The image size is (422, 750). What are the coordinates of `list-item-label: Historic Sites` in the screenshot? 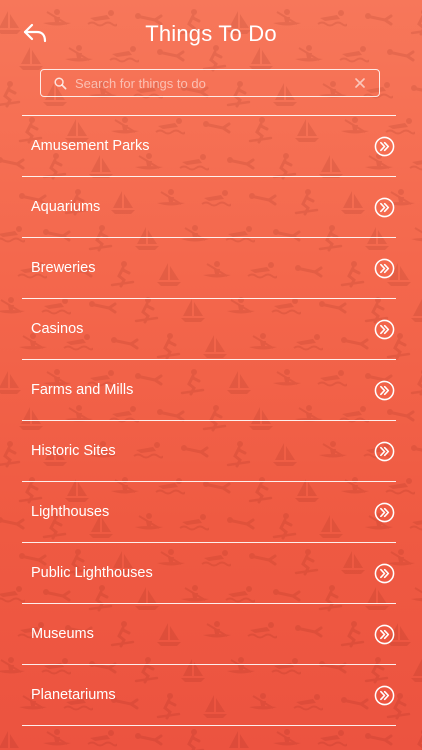 It's located at (73, 451).